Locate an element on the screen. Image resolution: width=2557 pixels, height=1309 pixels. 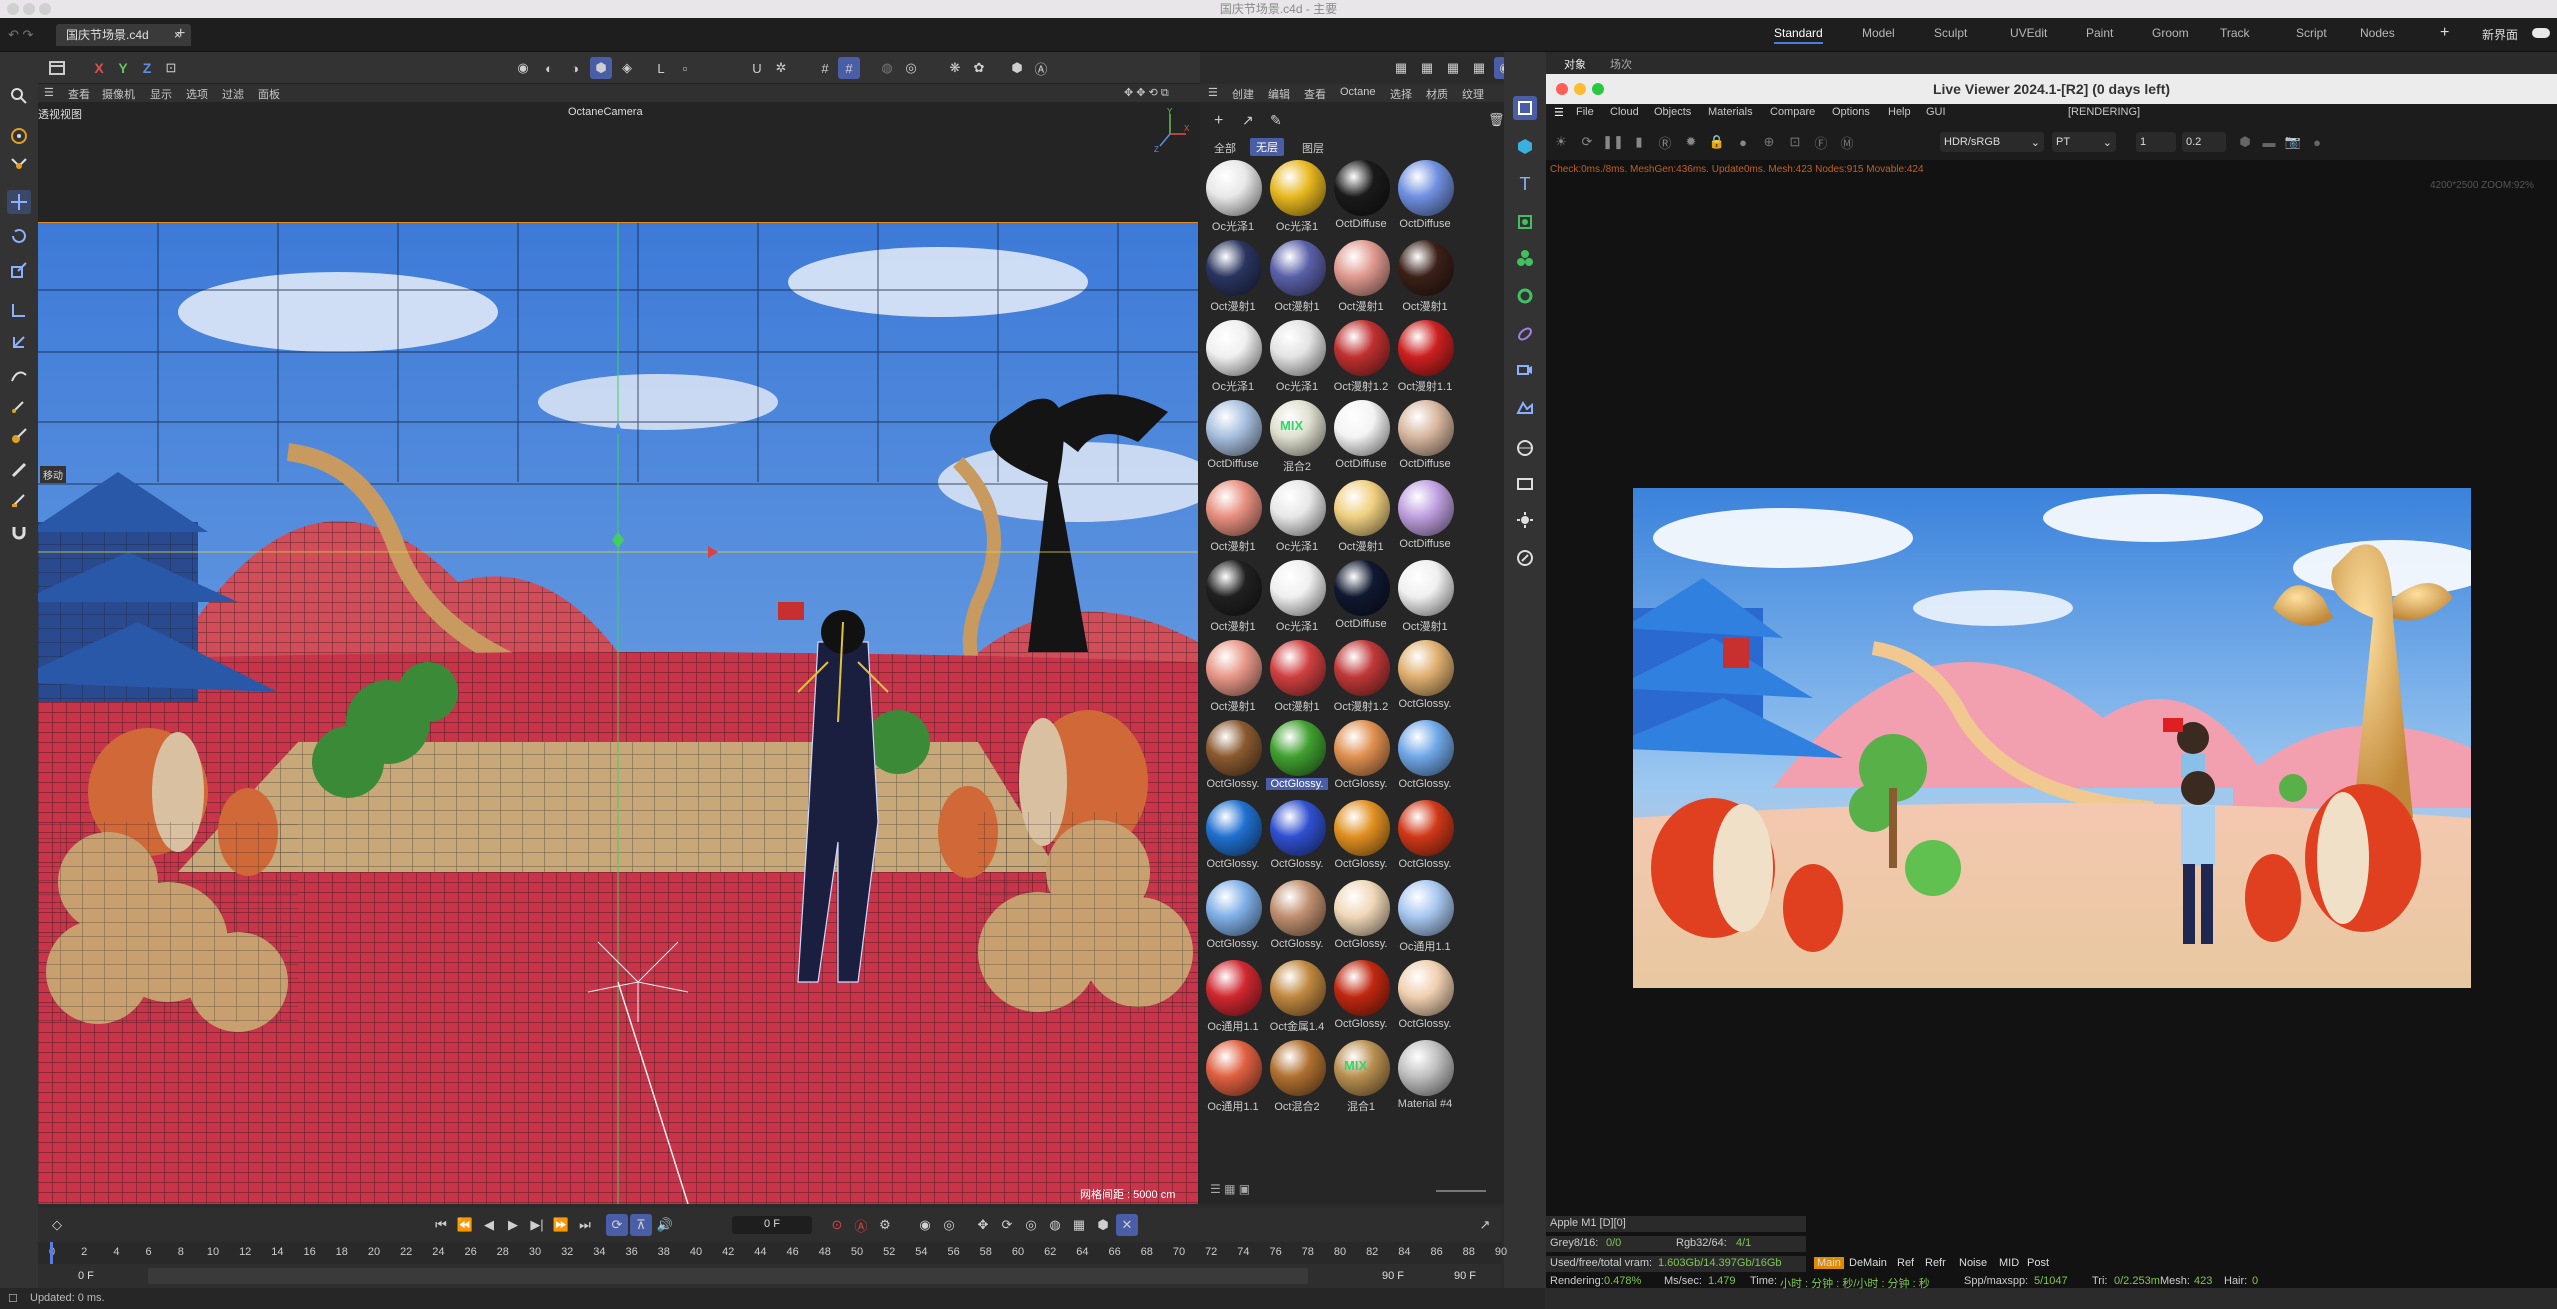
eyedropper-icon: ✎ is located at coordinates (1276, 120).